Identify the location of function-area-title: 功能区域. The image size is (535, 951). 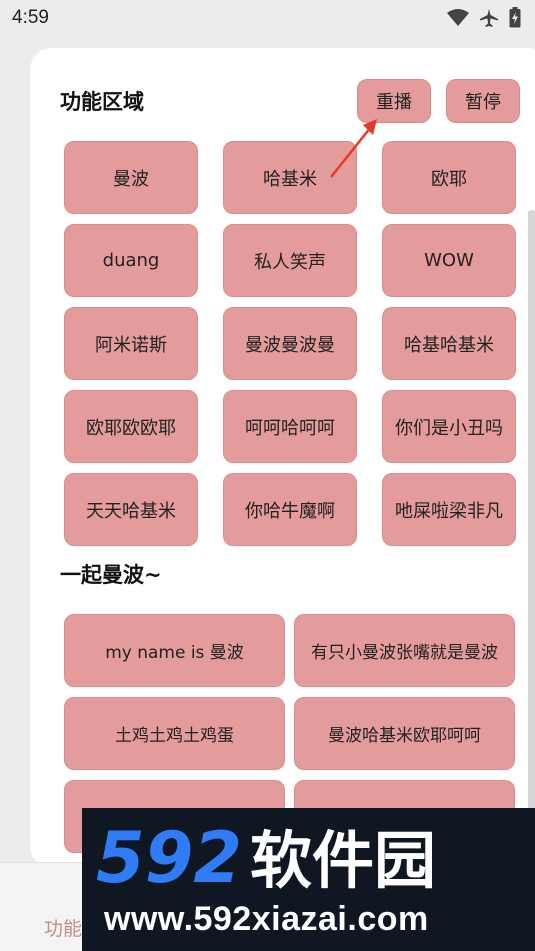
(102, 102).